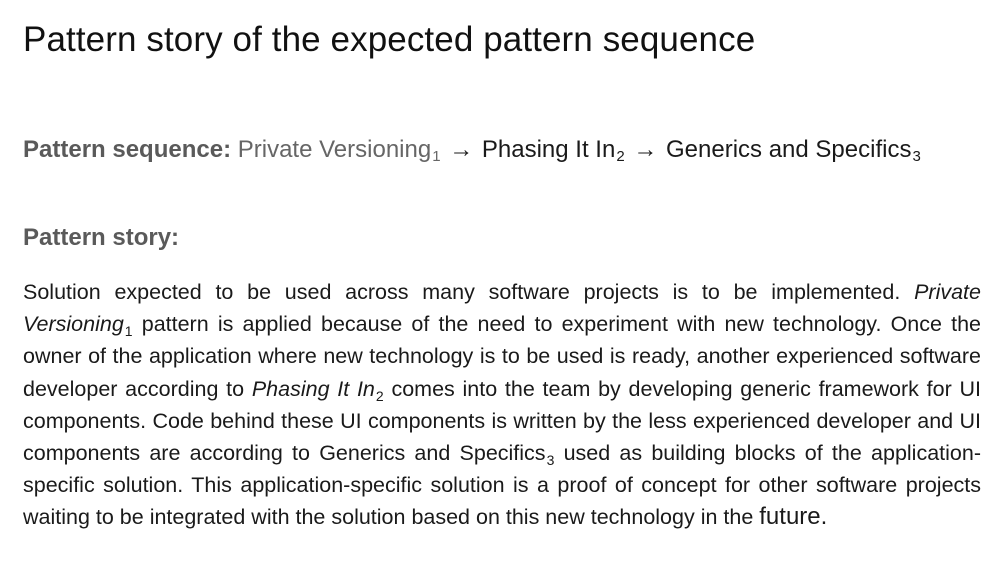 The height and width of the screenshot is (580, 997). Describe the element at coordinates (379, 395) in the screenshot. I see `story-pattern-ref-index: 2` at that location.